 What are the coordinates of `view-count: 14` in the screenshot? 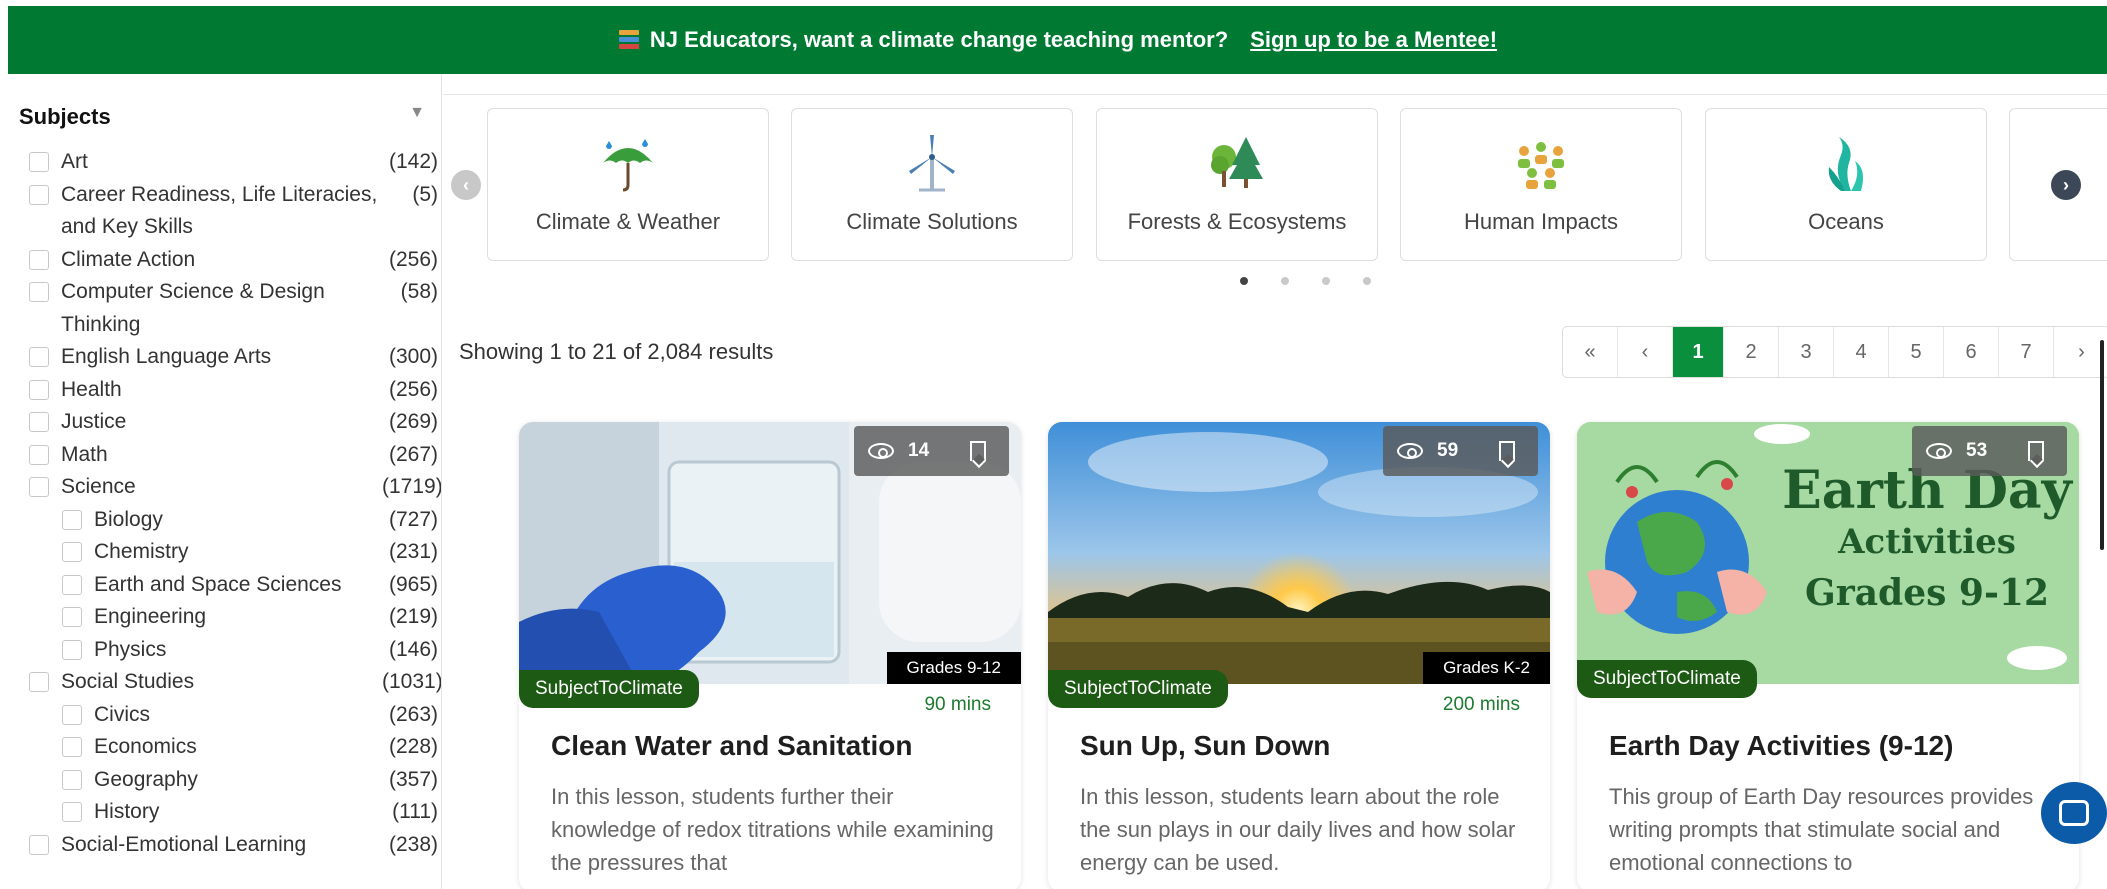 It's located at (919, 450).